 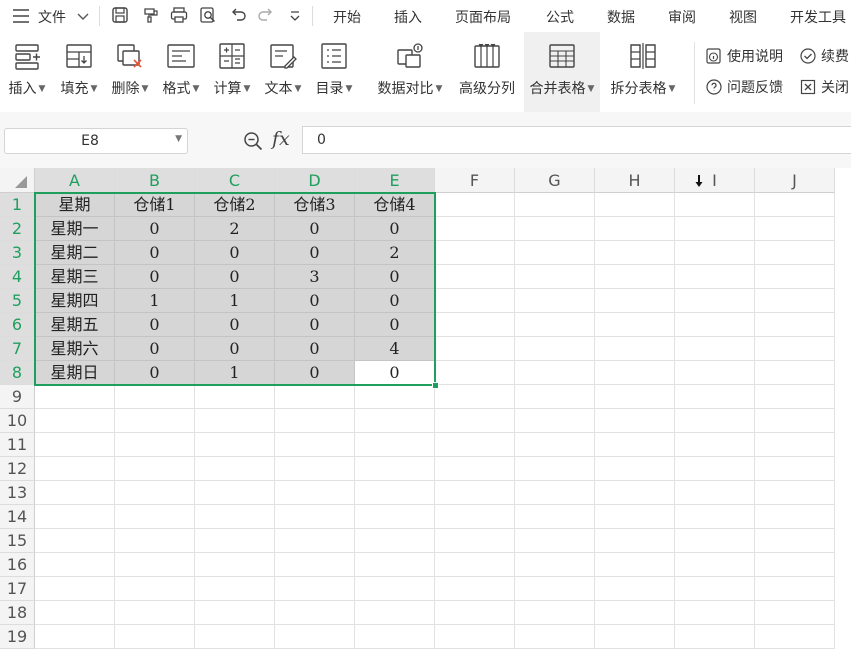 I want to click on catalog-button: 目录 ▼, so click(x=334, y=74).